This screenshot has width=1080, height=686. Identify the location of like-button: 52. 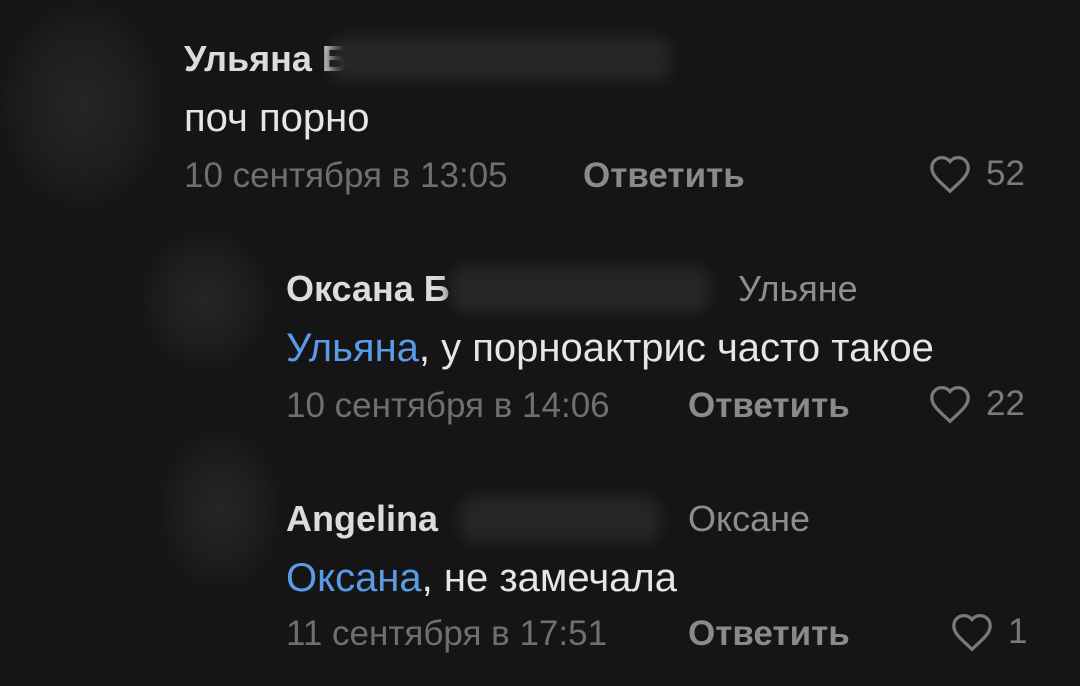
(976, 174).